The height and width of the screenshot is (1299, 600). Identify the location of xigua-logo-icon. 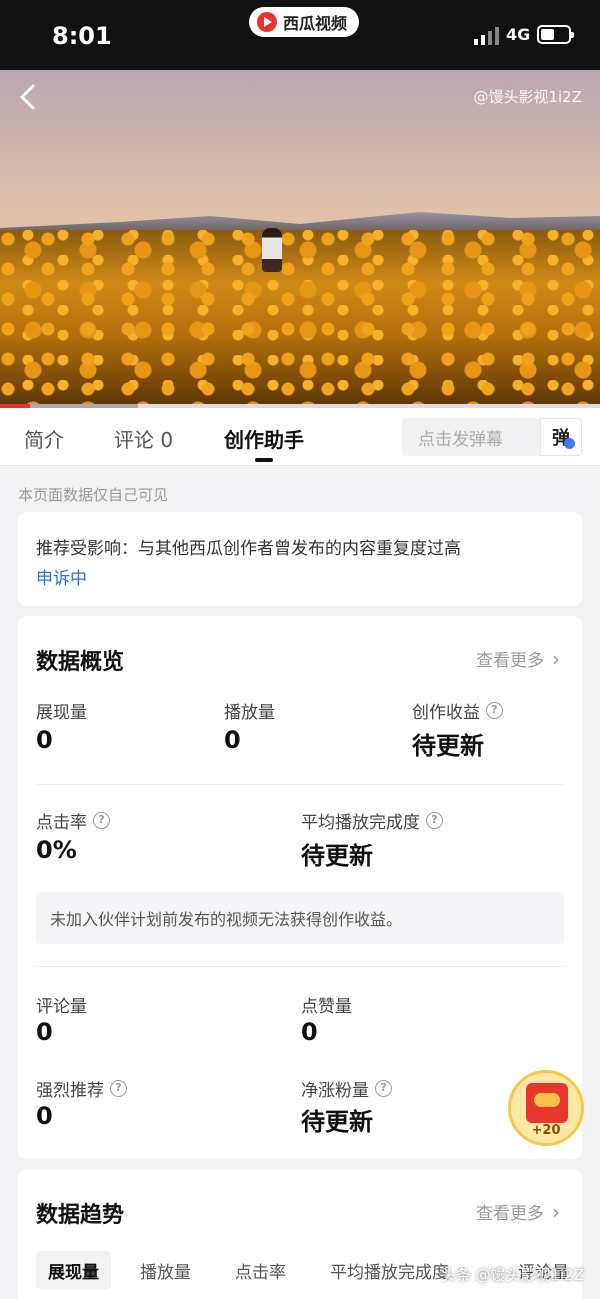
(267, 22).